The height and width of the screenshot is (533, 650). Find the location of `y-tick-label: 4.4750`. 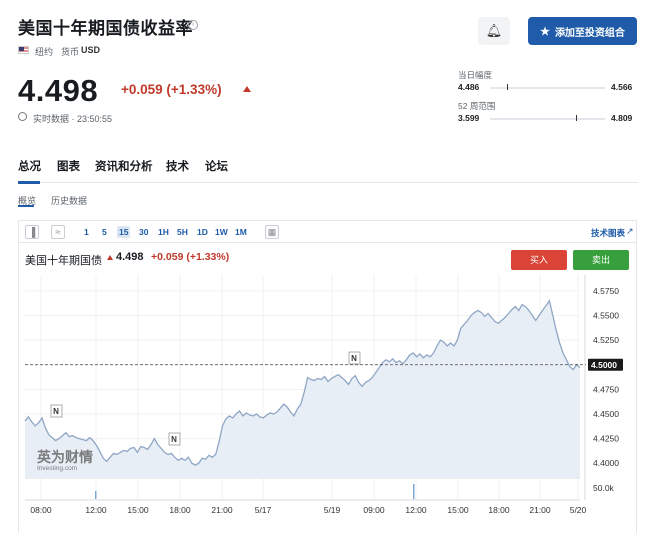

y-tick-label: 4.4750 is located at coordinates (606, 389).